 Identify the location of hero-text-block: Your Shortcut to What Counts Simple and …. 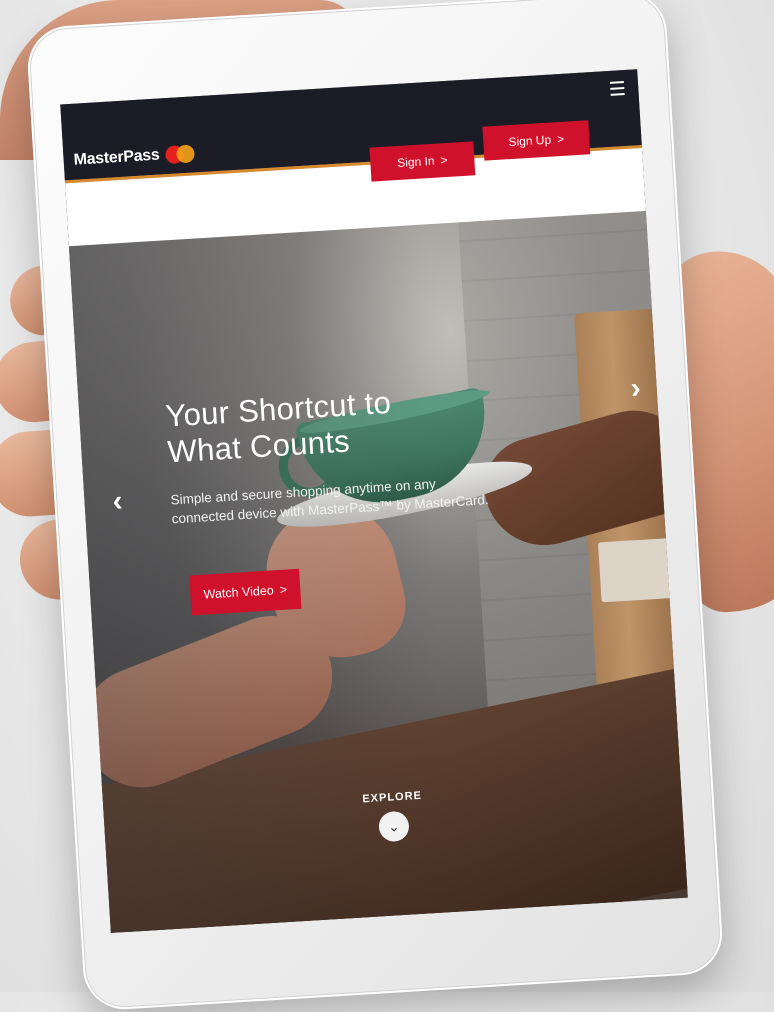
(332, 454).